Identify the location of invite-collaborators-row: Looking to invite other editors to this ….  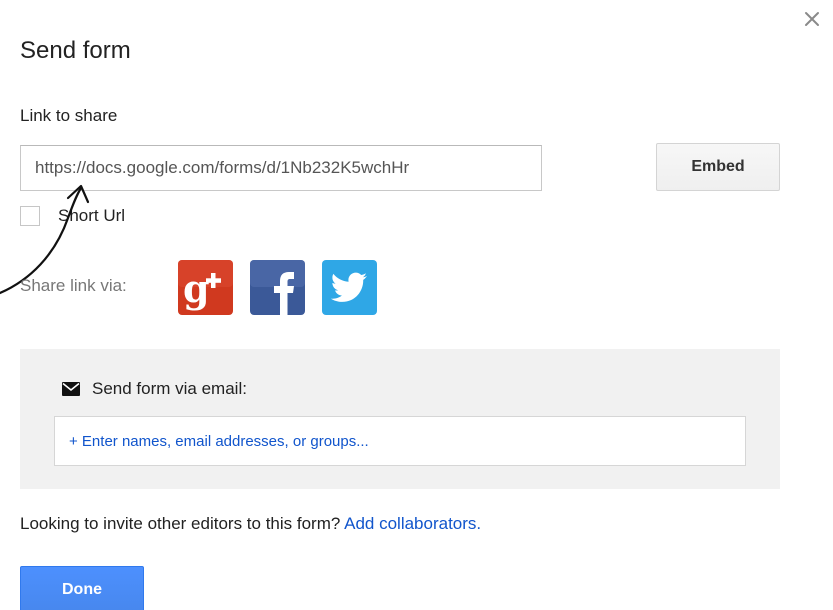
(250, 524).